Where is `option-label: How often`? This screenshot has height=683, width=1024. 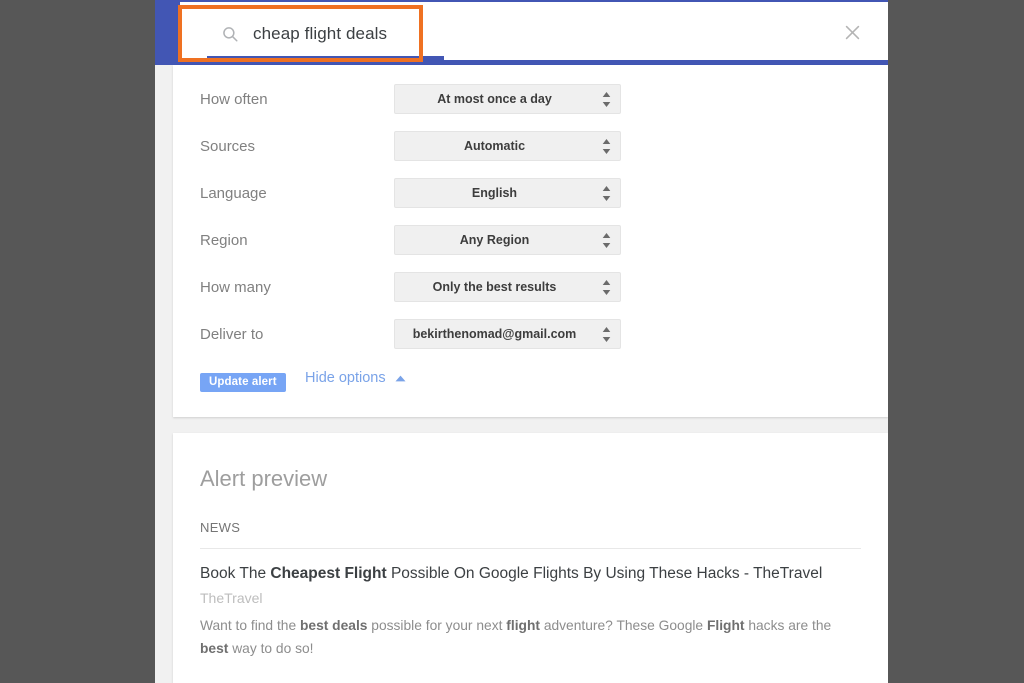
option-label: How often is located at coordinates (234, 99).